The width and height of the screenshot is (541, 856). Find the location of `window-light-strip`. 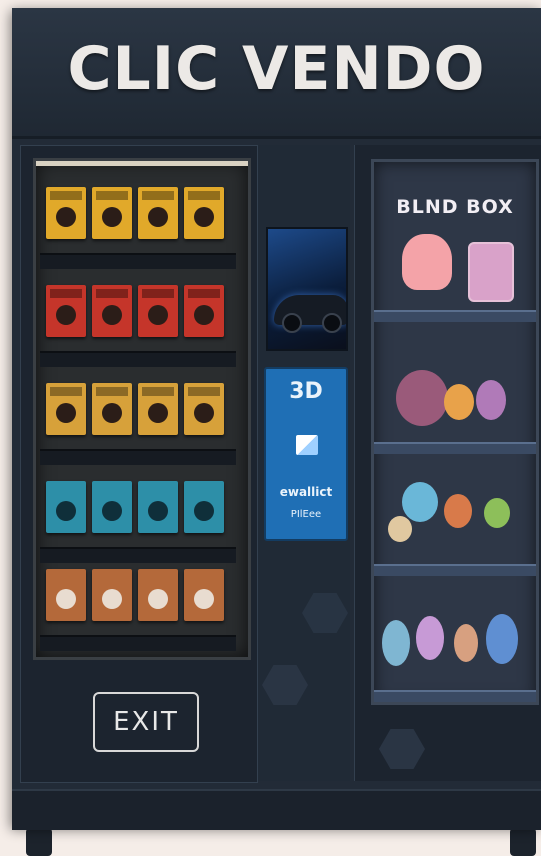

window-light-strip is located at coordinates (142, 163).